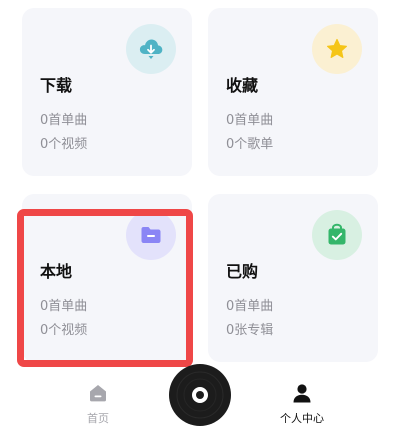 Image resolution: width=400 pixels, height=436 pixels. Describe the element at coordinates (337, 235) in the screenshot. I see `shopping-bag-icon` at that location.